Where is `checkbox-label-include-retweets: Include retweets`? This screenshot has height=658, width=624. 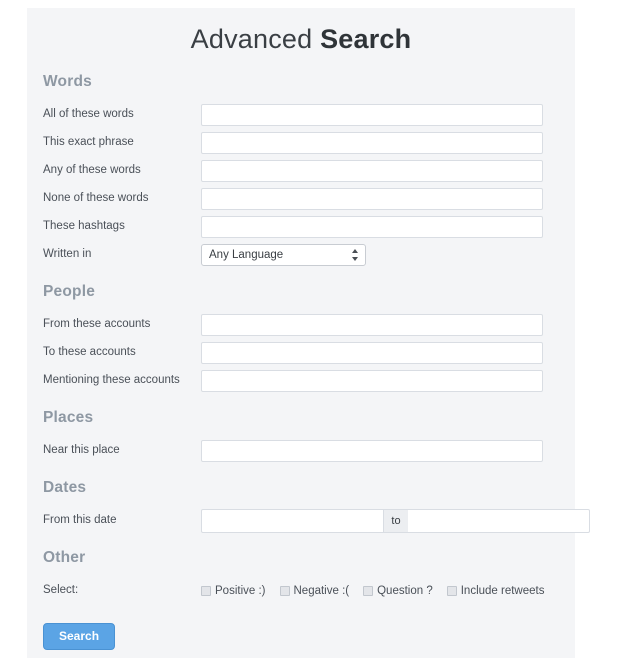
checkbox-label-include-retweets: Include retweets is located at coordinates (502, 590).